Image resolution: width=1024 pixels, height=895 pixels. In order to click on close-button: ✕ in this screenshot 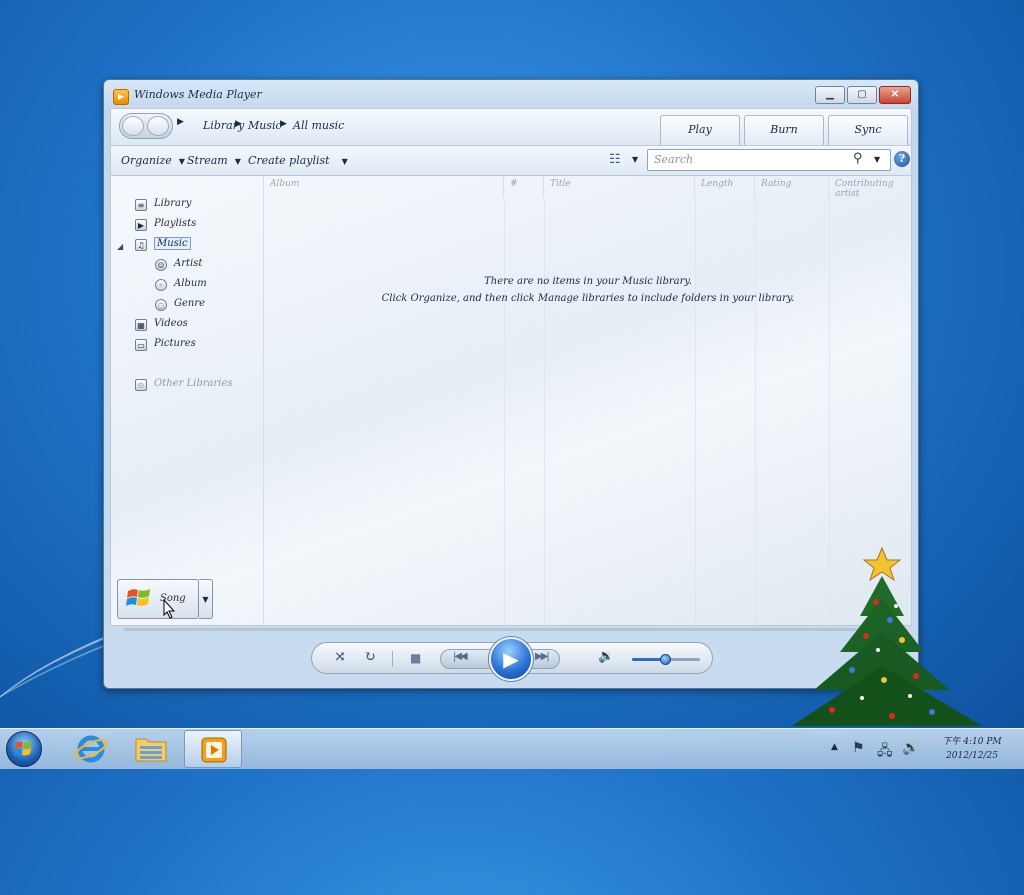, I will do `click(895, 95)`.